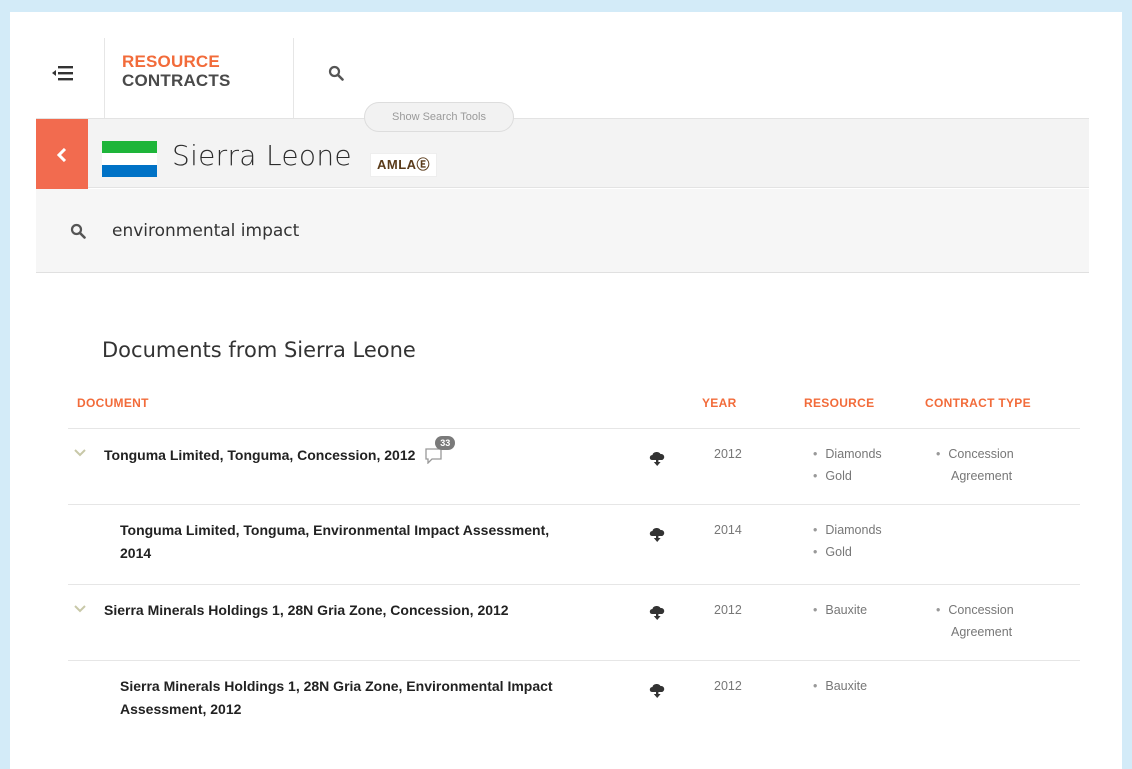  I want to click on search-query: environmental impact, so click(205, 231).